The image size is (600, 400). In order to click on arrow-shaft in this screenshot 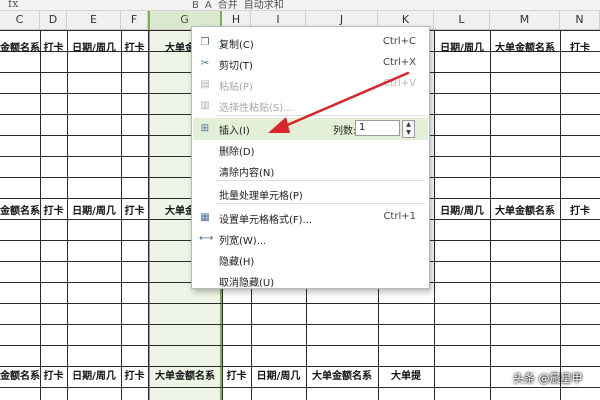, I will do `click(346, 99)`.